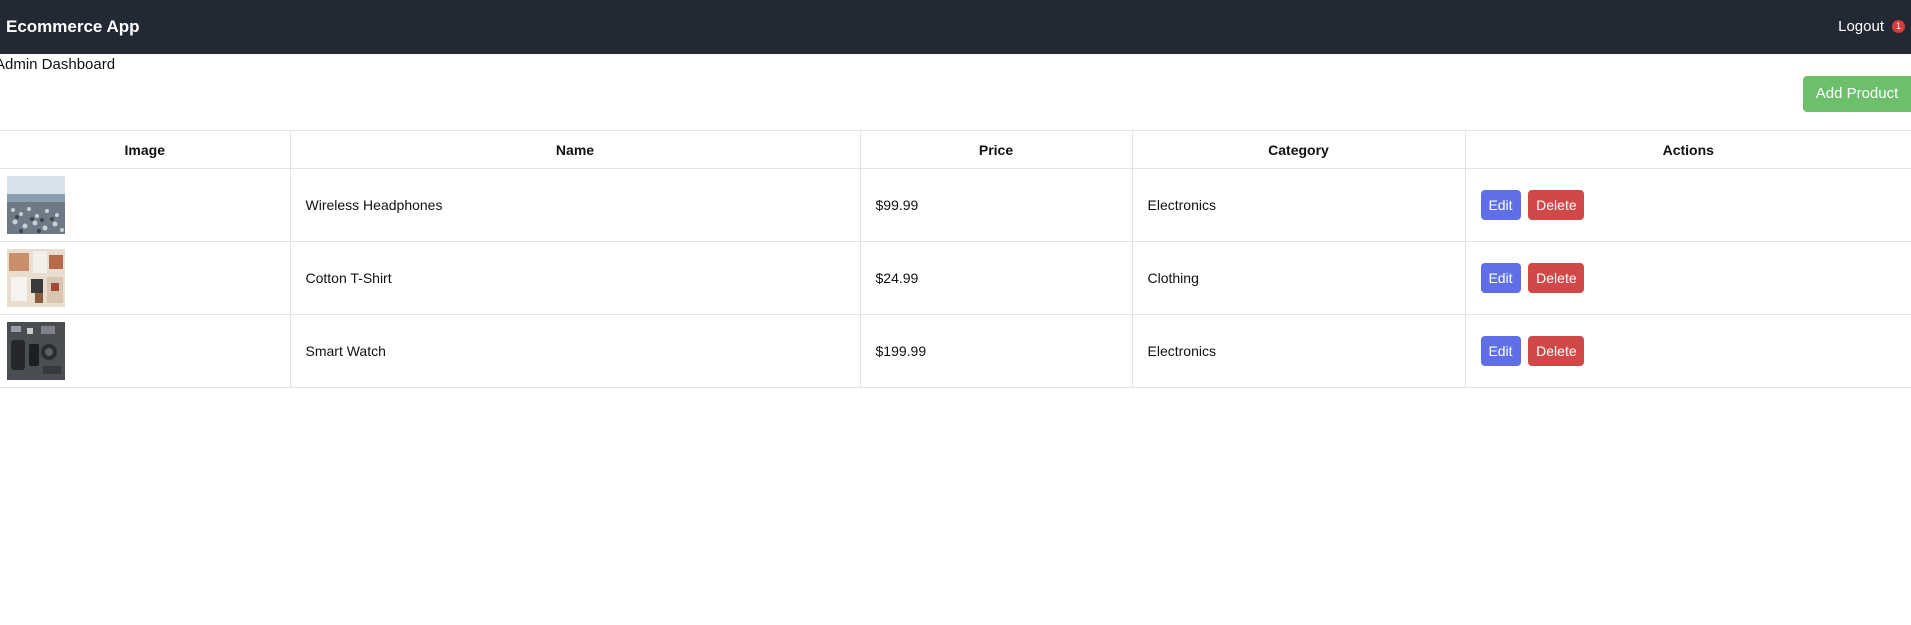  What do you see at coordinates (1687, 149) in the screenshot?
I see `column-header-actions: Actions` at bounding box center [1687, 149].